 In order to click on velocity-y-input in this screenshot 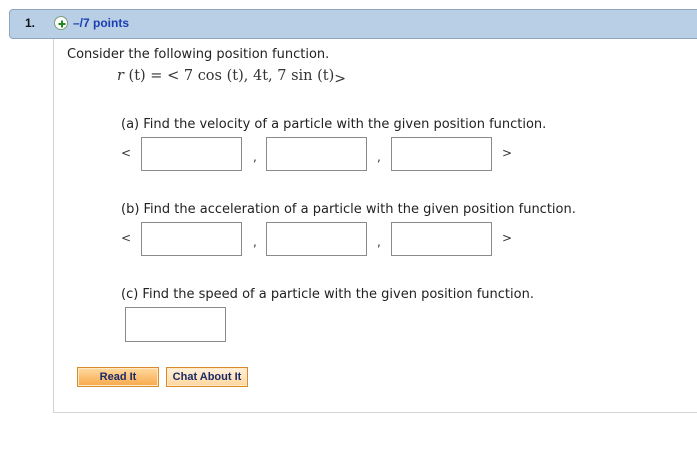, I will do `click(316, 154)`.